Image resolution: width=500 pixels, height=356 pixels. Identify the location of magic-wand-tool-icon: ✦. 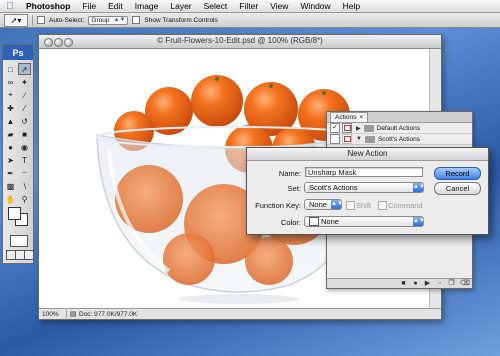
(24, 82).